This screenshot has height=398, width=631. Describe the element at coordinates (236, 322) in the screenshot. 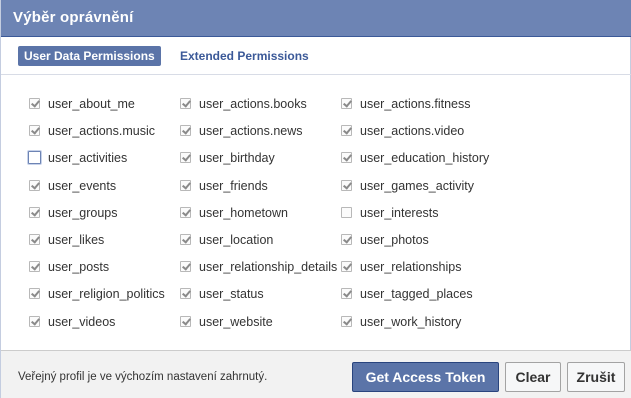

I see `permission-label: user_website` at that location.